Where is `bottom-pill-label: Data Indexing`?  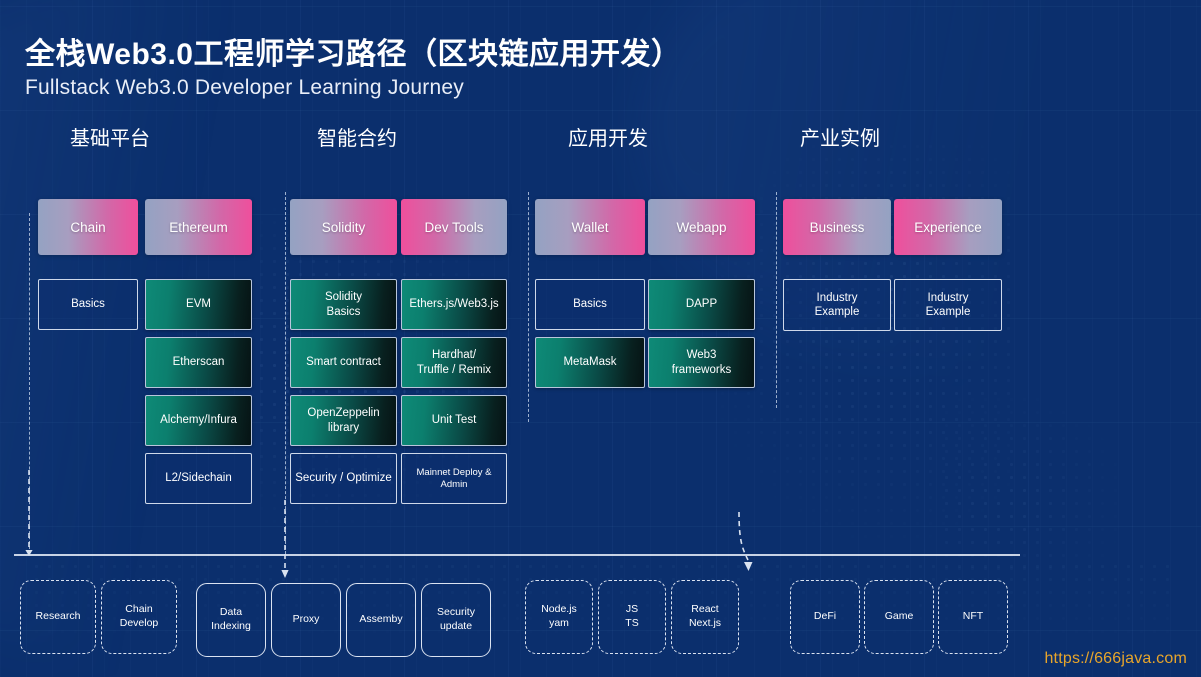
bottom-pill-label: Data Indexing is located at coordinates (231, 619).